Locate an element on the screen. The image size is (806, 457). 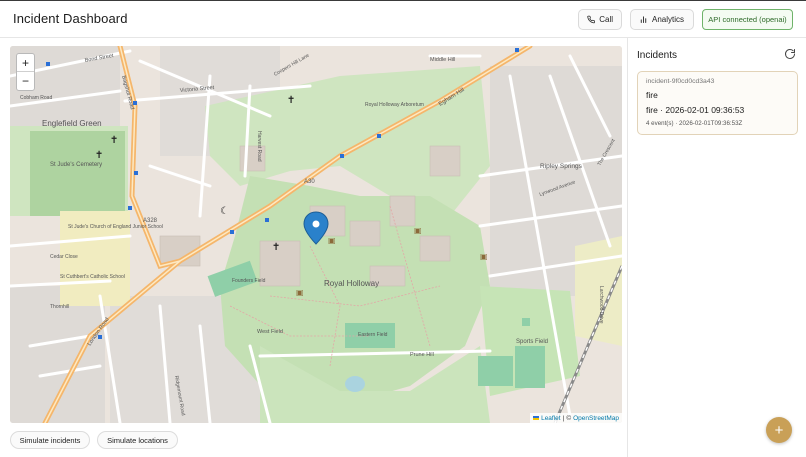
incidents-title: Incidents is located at coordinates (657, 55).